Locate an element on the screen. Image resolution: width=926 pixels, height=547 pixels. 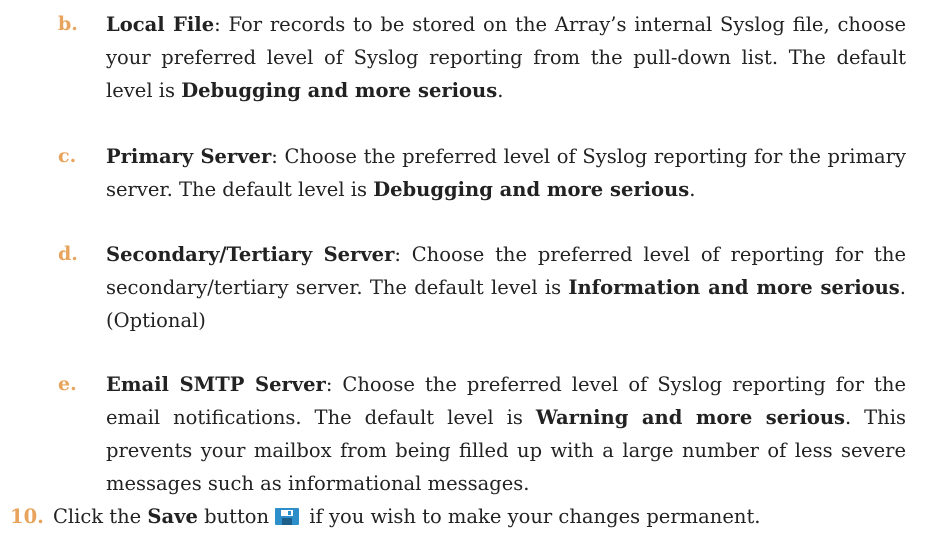
save-label: Save is located at coordinates (172, 516).